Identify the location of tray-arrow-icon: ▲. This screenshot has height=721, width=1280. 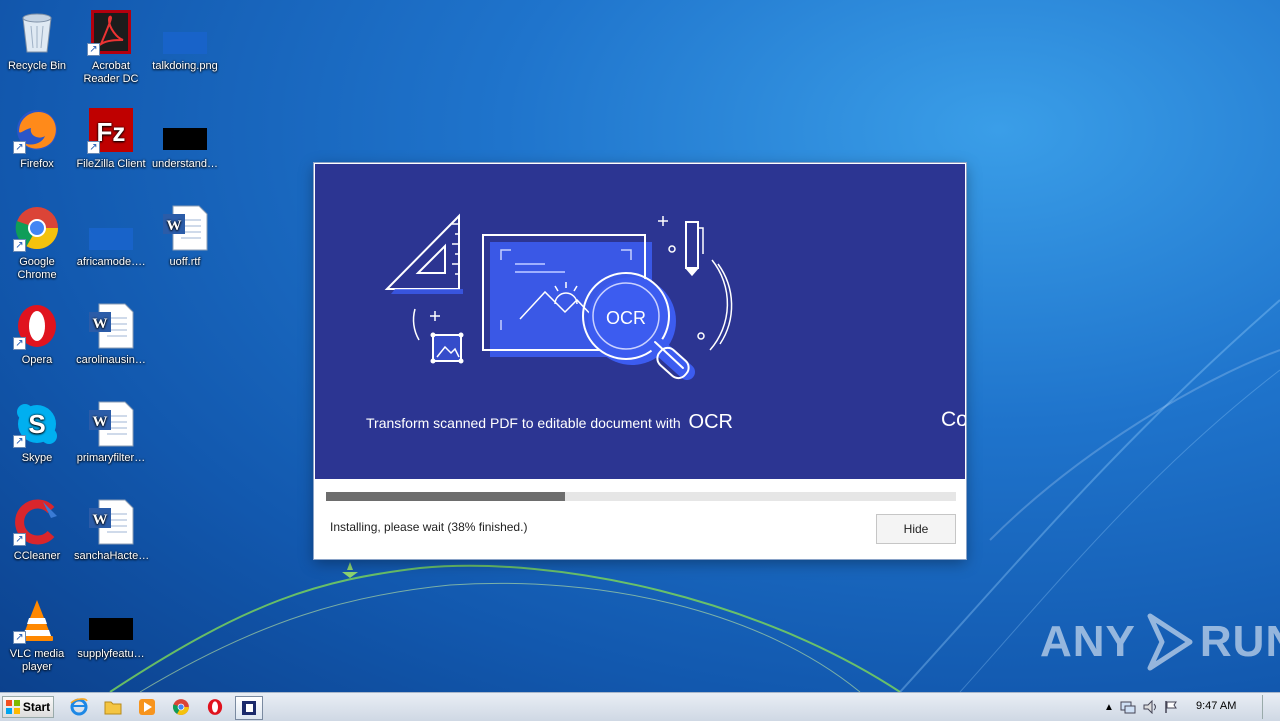
(1109, 707).